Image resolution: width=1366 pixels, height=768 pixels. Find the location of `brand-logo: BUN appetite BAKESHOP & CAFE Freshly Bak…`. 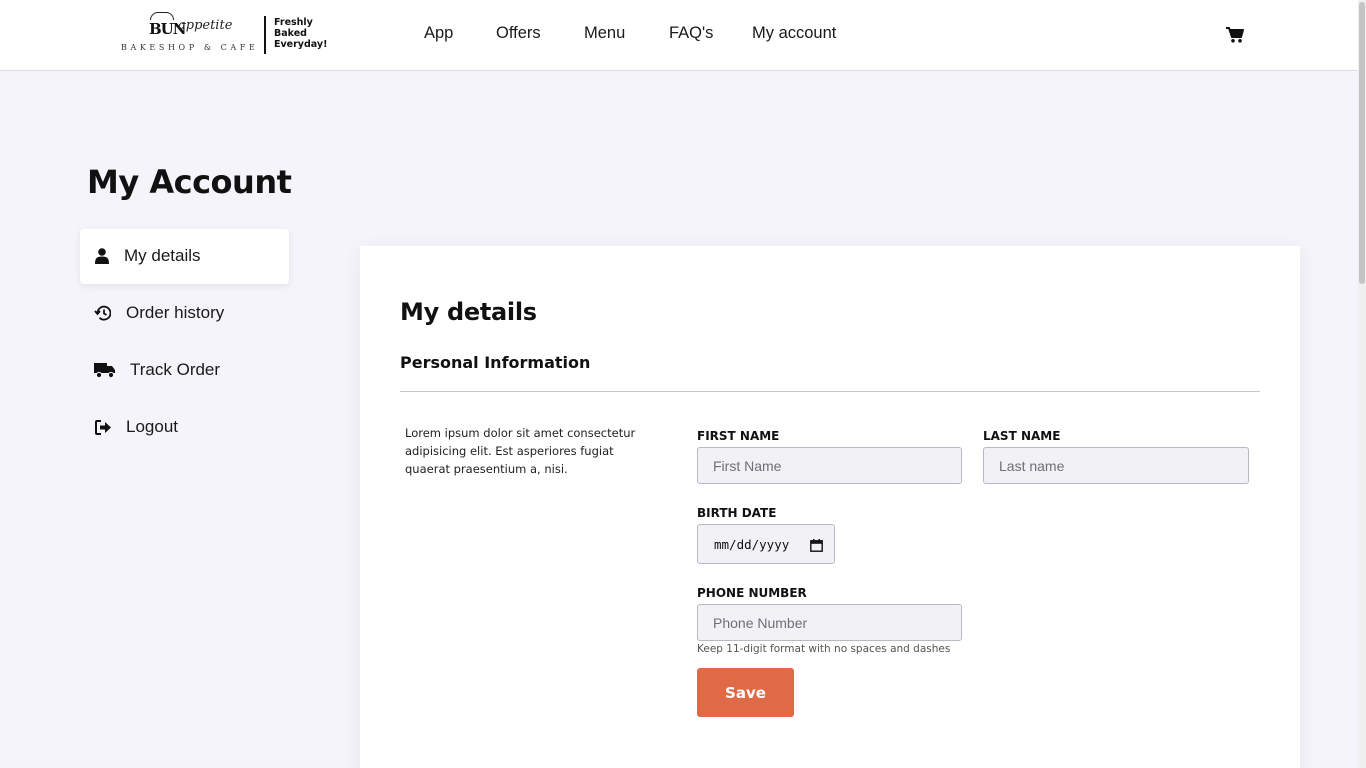

brand-logo: BUN appetite BAKESHOP & CAFE Freshly Bak… is located at coordinates (225, 35).